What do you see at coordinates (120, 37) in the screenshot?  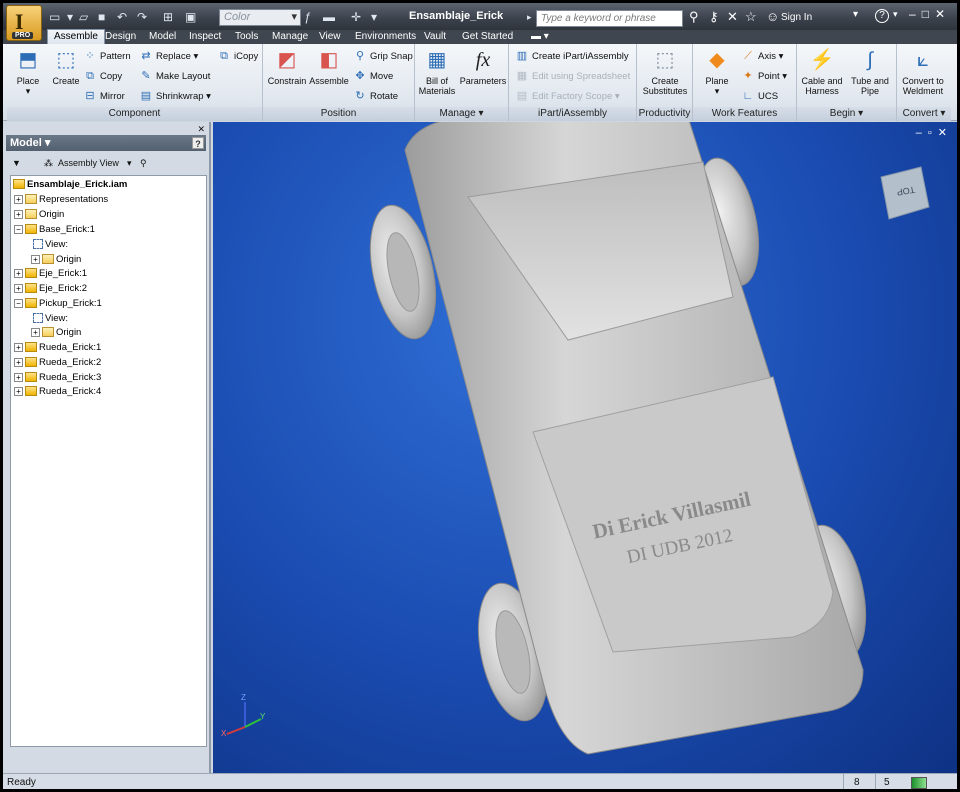 I see `tab-design: Design` at bounding box center [120, 37].